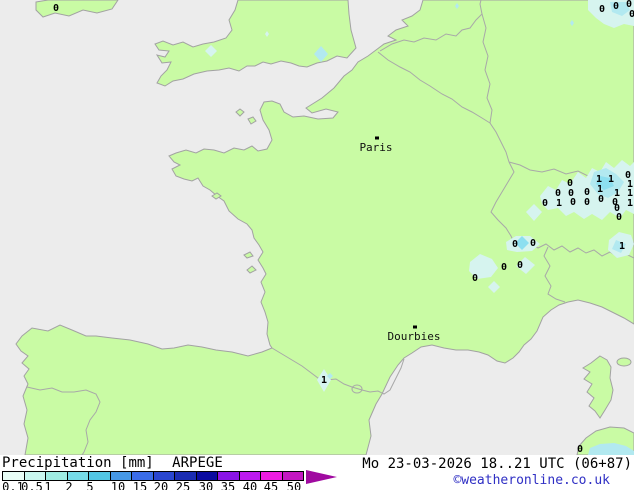 This screenshot has width=634, height=490. What do you see at coordinates (414, 336) in the screenshot?
I see `city-label-dourbies: Dourbies` at bounding box center [414, 336].